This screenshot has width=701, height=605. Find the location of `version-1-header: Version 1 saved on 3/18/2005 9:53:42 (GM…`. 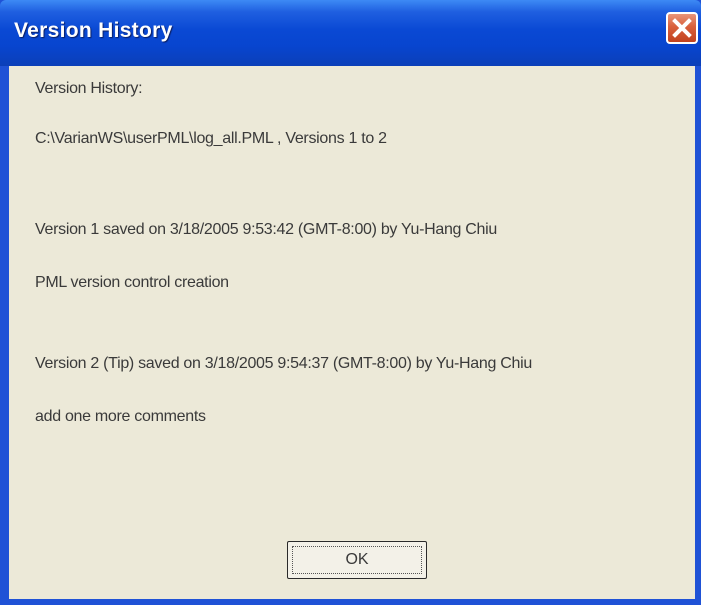

version-1-header: Version 1 saved on 3/18/2005 9:53:42 (GM… is located at coordinates (266, 229).